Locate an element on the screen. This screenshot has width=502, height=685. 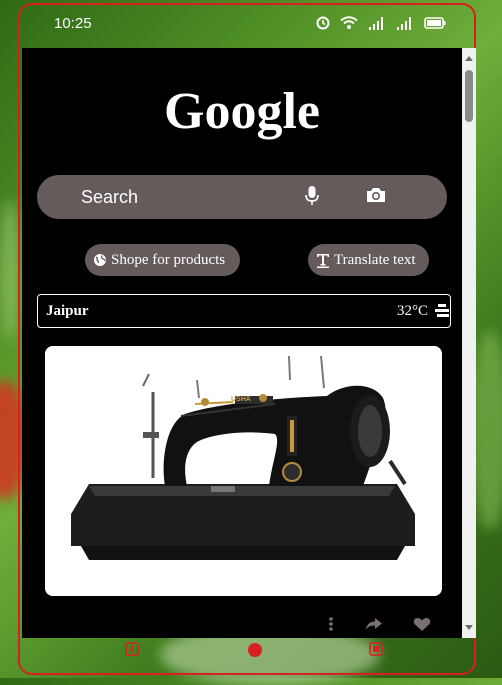
globe-icon is located at coordinates (100, 260).